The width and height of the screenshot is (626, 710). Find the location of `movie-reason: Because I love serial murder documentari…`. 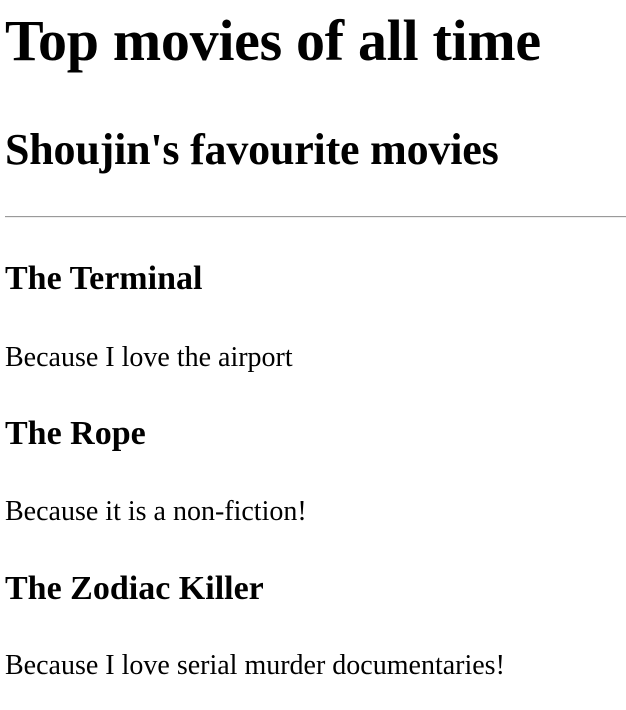

movie-reason: Because I love serial murder documentari… is located at coordinates (255, 665).